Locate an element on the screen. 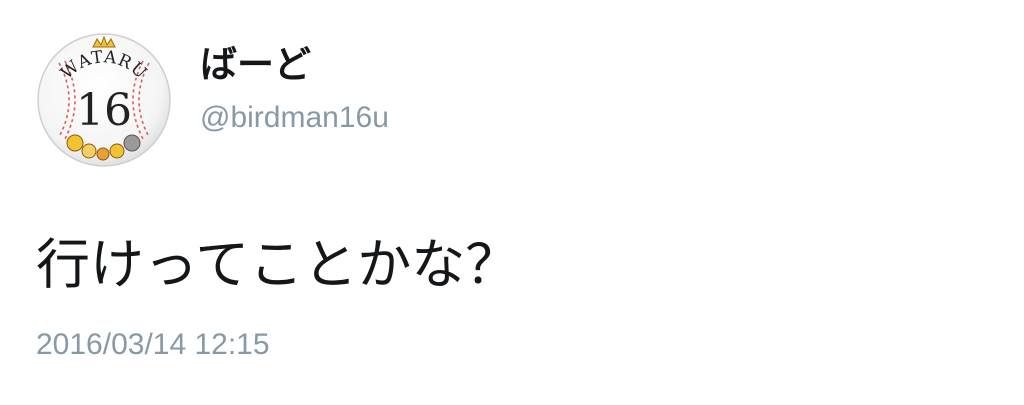 The height and width of the screenshot is (405, 1024). timestamp: 2016/03/14 12:15 is located at coordinates (153, 345).